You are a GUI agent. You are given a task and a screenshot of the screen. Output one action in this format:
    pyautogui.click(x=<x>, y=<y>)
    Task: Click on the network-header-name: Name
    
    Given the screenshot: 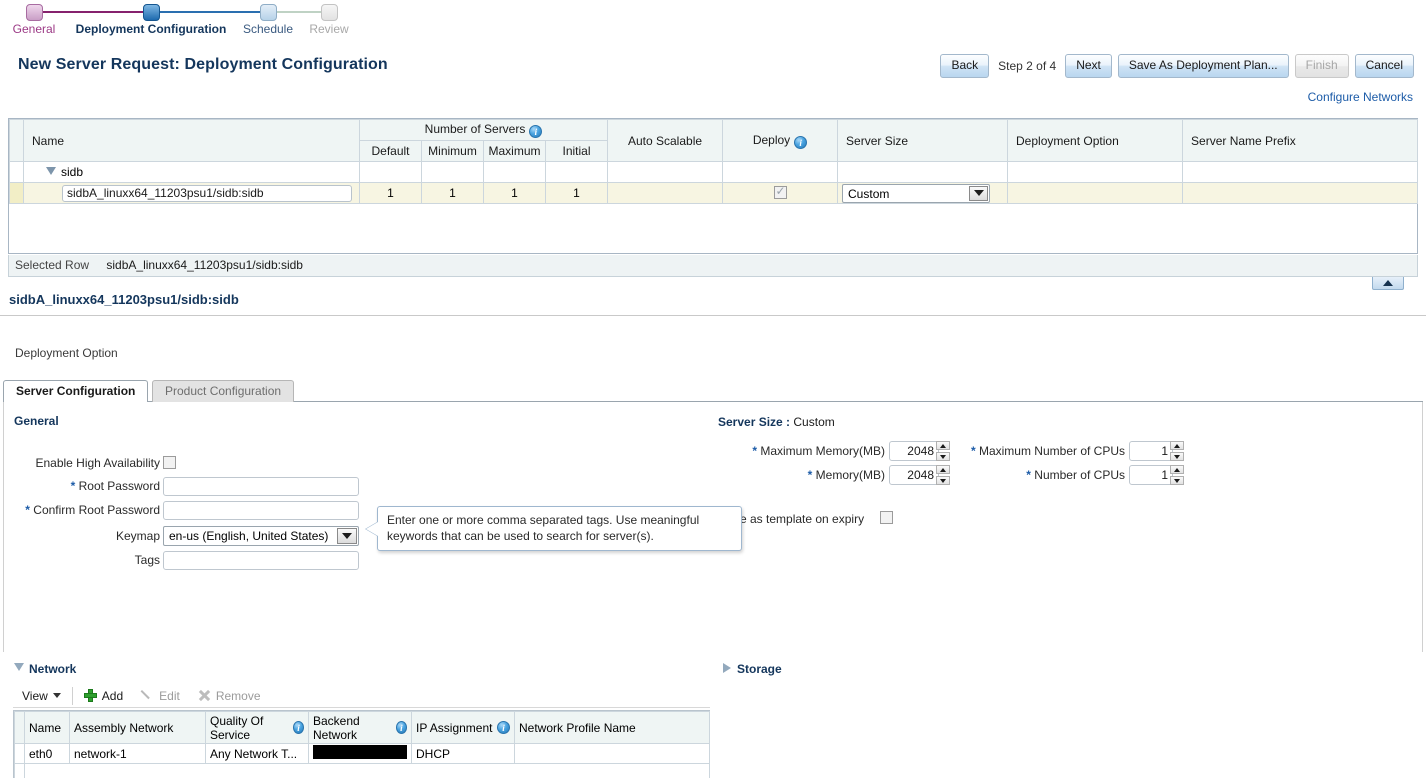 What is the action you would take?
    pyautogui.click(x=47, y=727)
    